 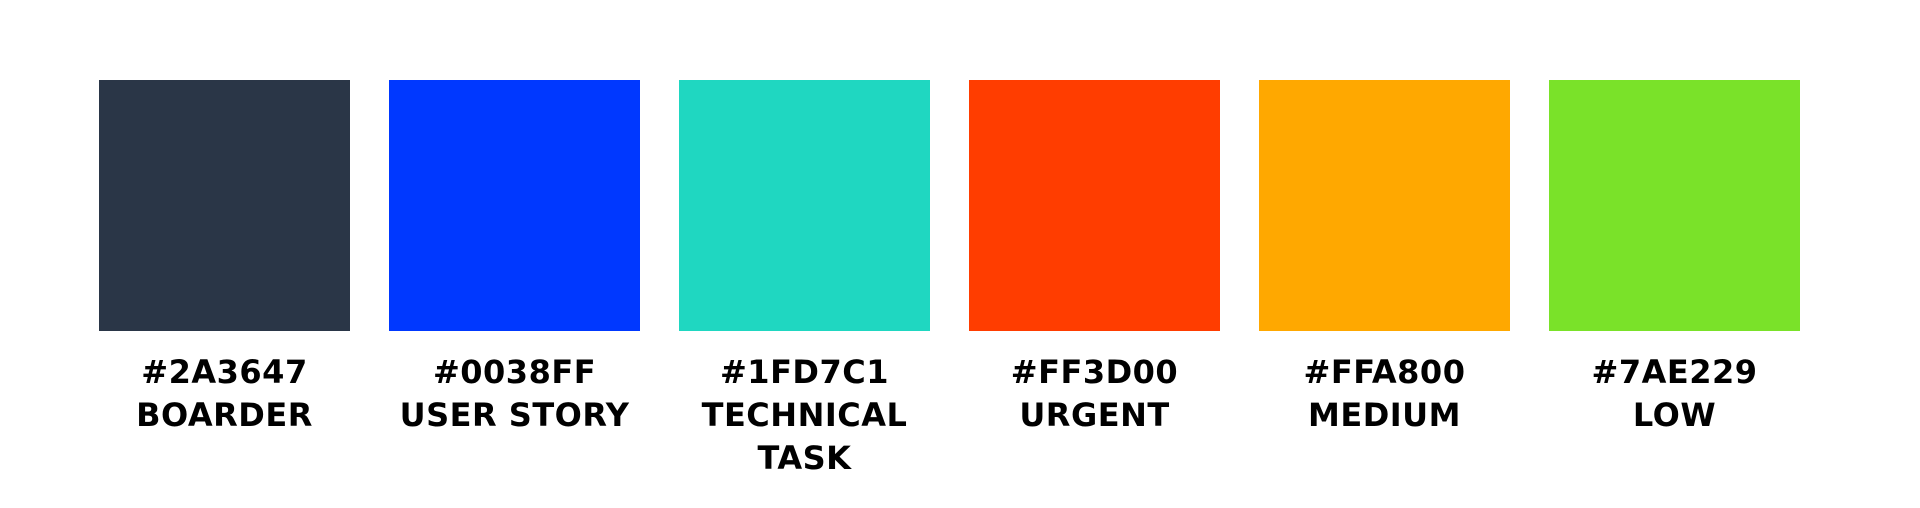 I want to click on swatch-caption: #7AE229 LOW, so click(x=1674, y=394).